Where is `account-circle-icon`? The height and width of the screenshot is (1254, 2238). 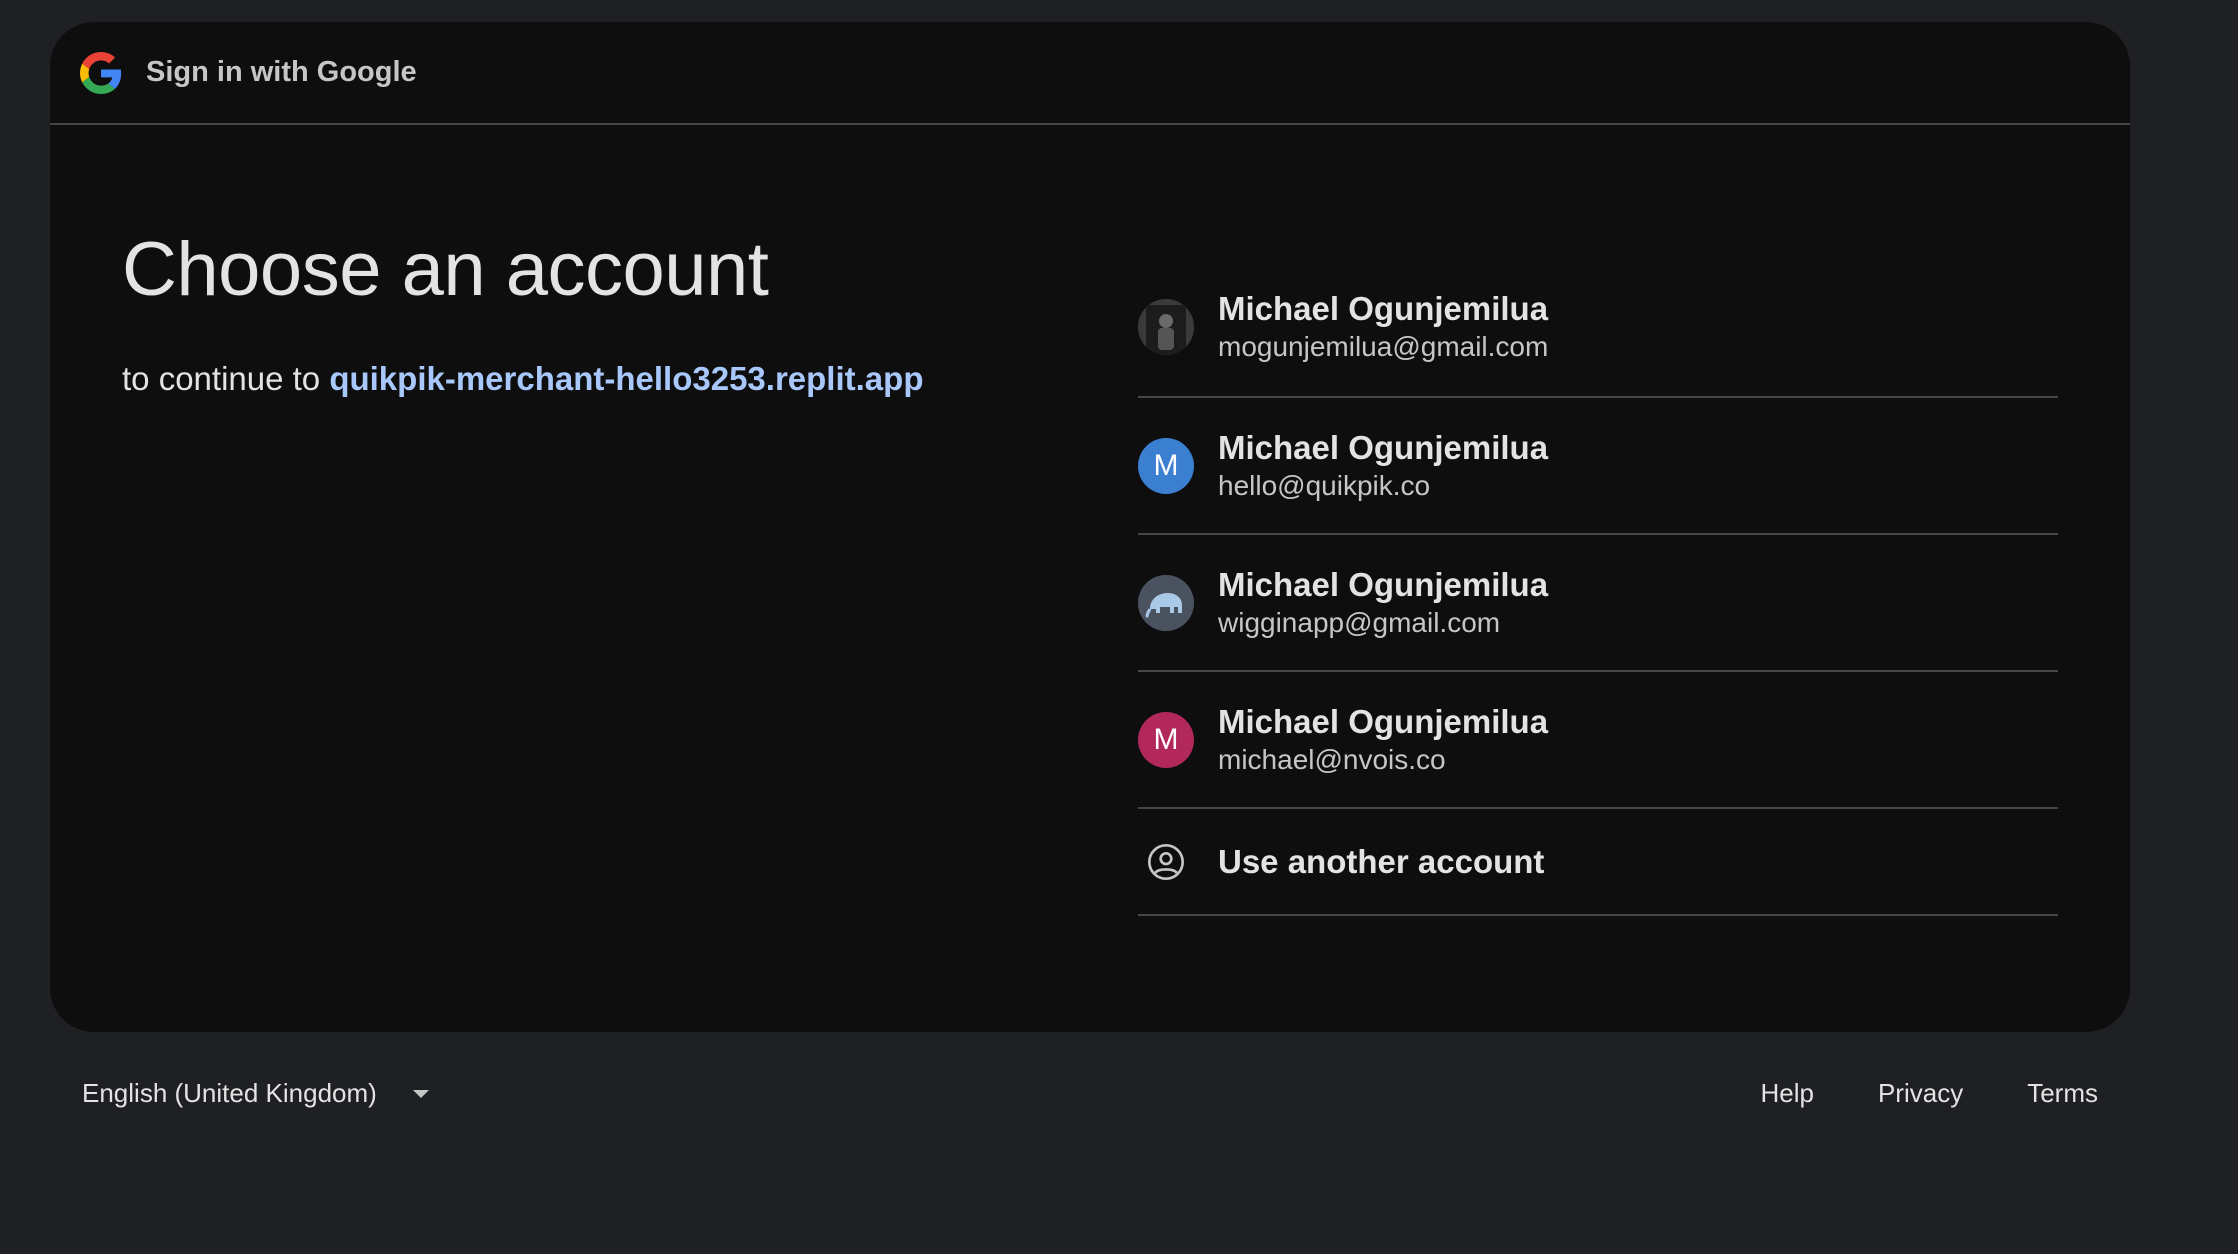 account-circle-icon is located at coordinates (1166, 862).